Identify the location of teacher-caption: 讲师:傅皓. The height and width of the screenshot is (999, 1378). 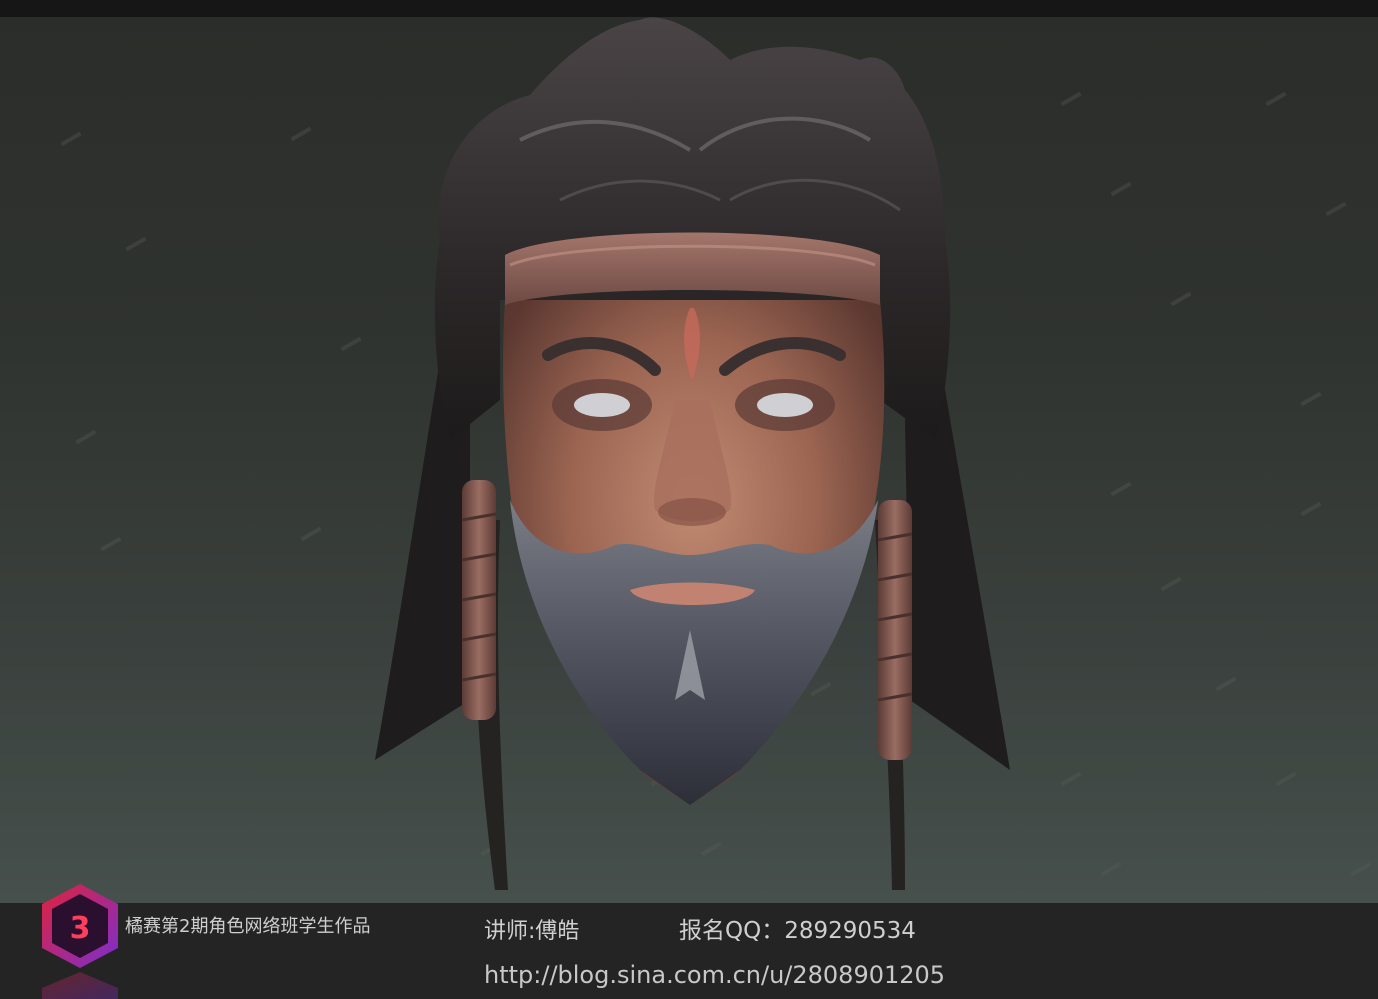
(532, 931).